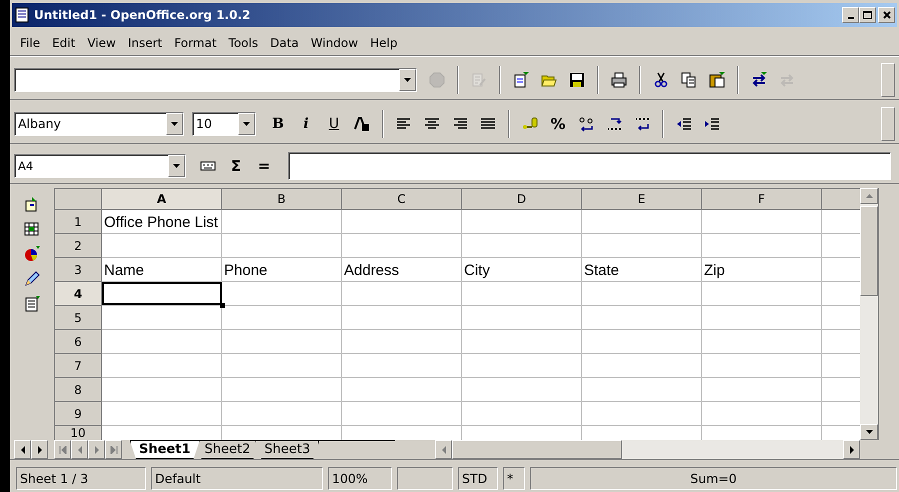 Image resolution: width=899 pixels, height=492 pixels. Describe the element at coordinates (32, 229) in the screenshot. I see `table-icon` at that location.